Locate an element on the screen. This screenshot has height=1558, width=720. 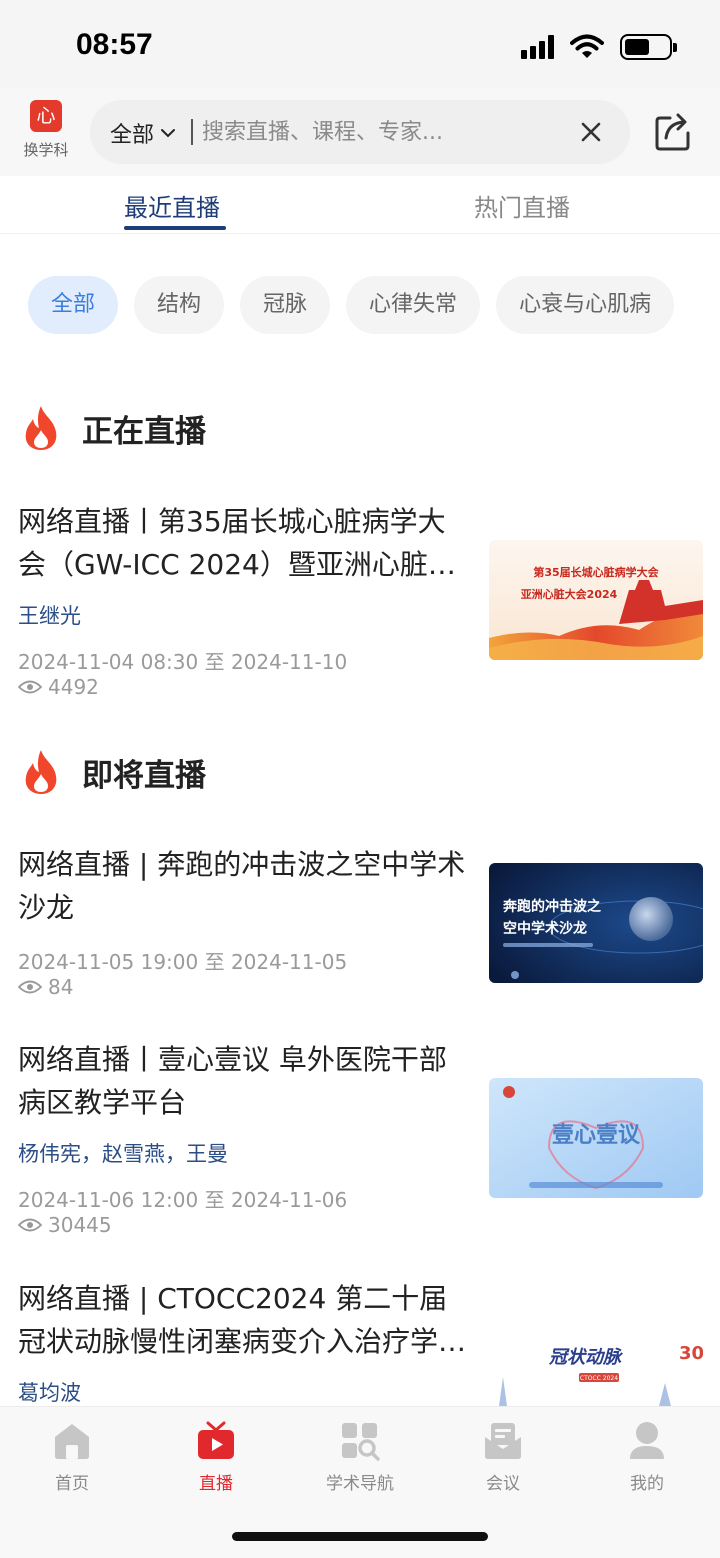
chevron-down-icon is located at coordinates (168, 133).